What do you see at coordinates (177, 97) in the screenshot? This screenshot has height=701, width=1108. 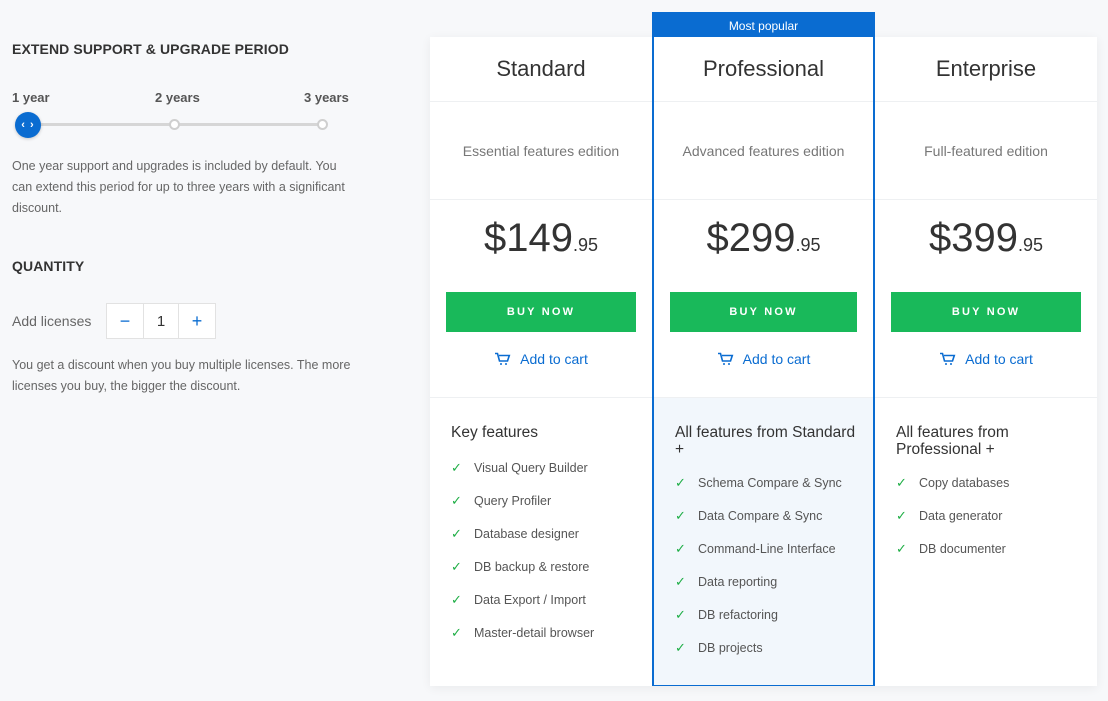 I see `period-option-2-years: 2 years` at bounding box center [177, 97].